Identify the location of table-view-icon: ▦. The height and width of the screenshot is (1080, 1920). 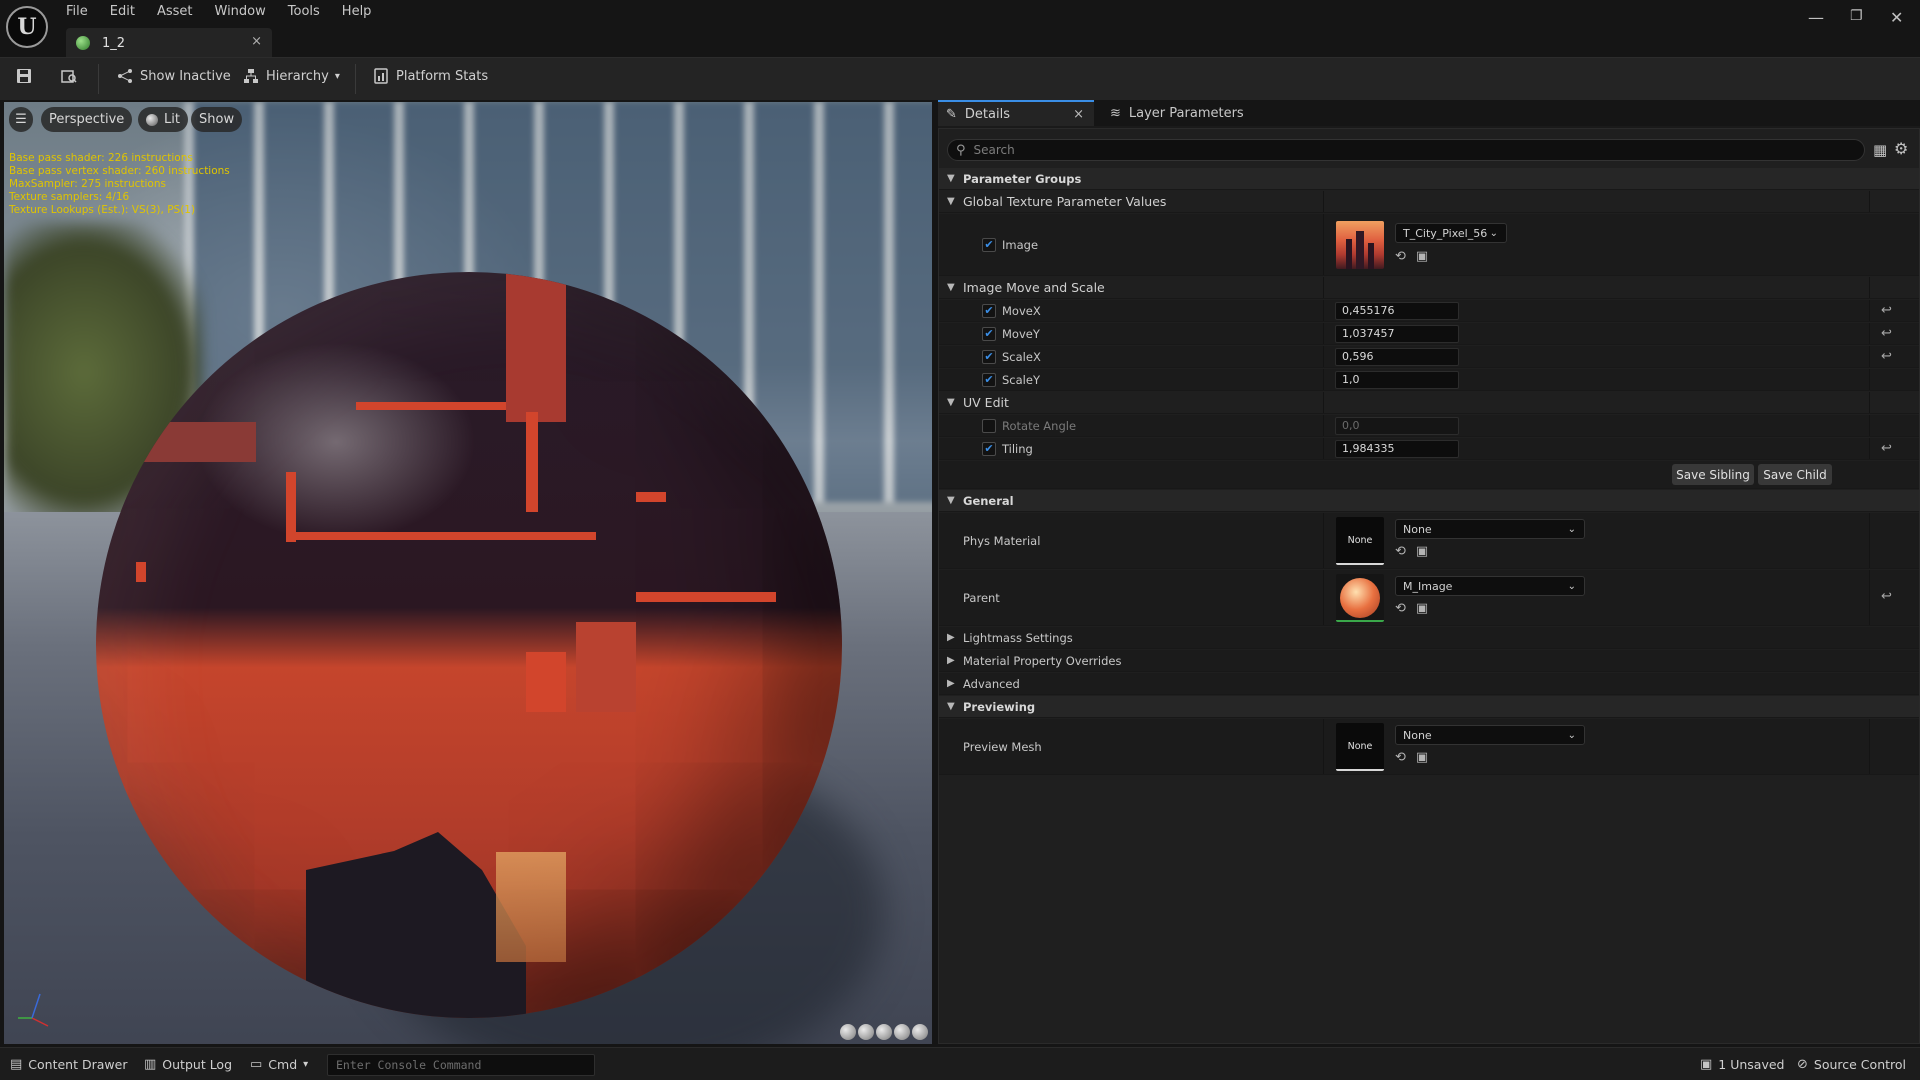
(1880, 150).